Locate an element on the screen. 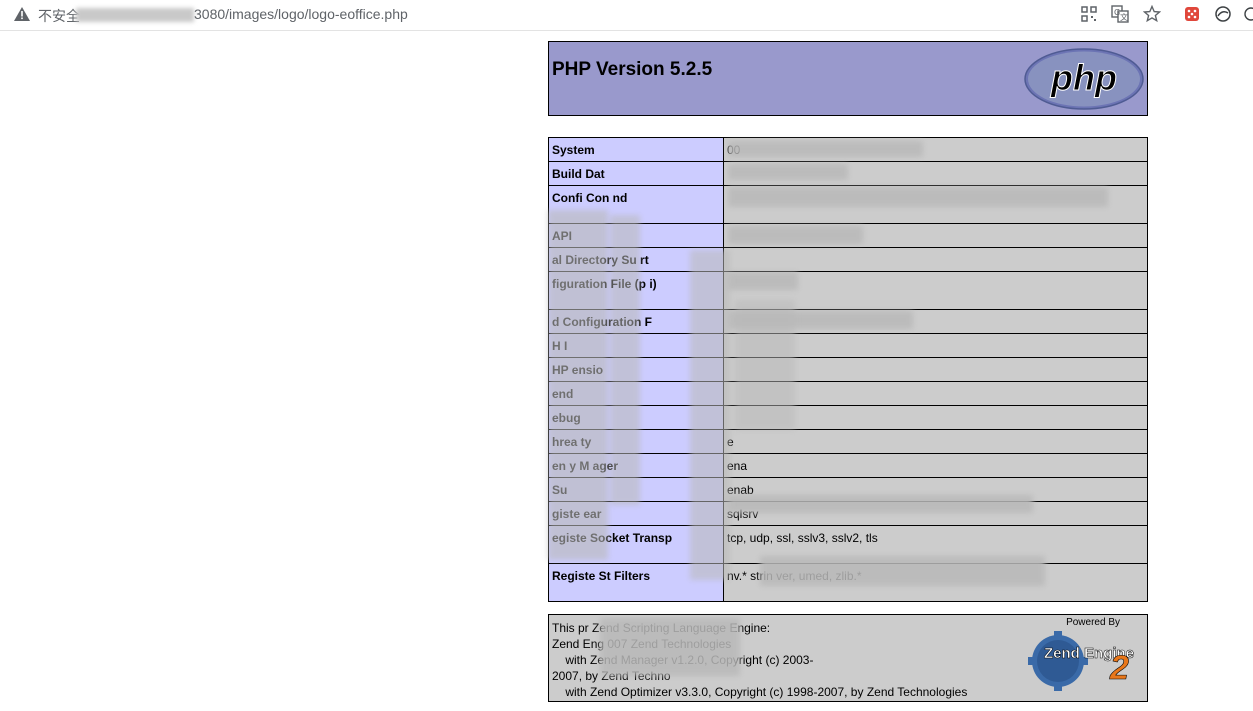 This screenshot has width=1253, height=711. info-row-value: ena is located at coordinates (935, 465).